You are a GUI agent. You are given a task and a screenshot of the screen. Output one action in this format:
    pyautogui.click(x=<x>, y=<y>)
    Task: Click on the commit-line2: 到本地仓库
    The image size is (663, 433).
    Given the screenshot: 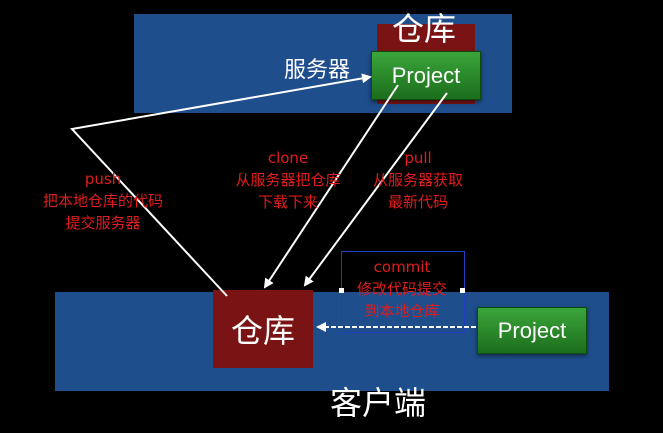 What is the action you would take?
    pyautogui.click(x=402, y=311)
    